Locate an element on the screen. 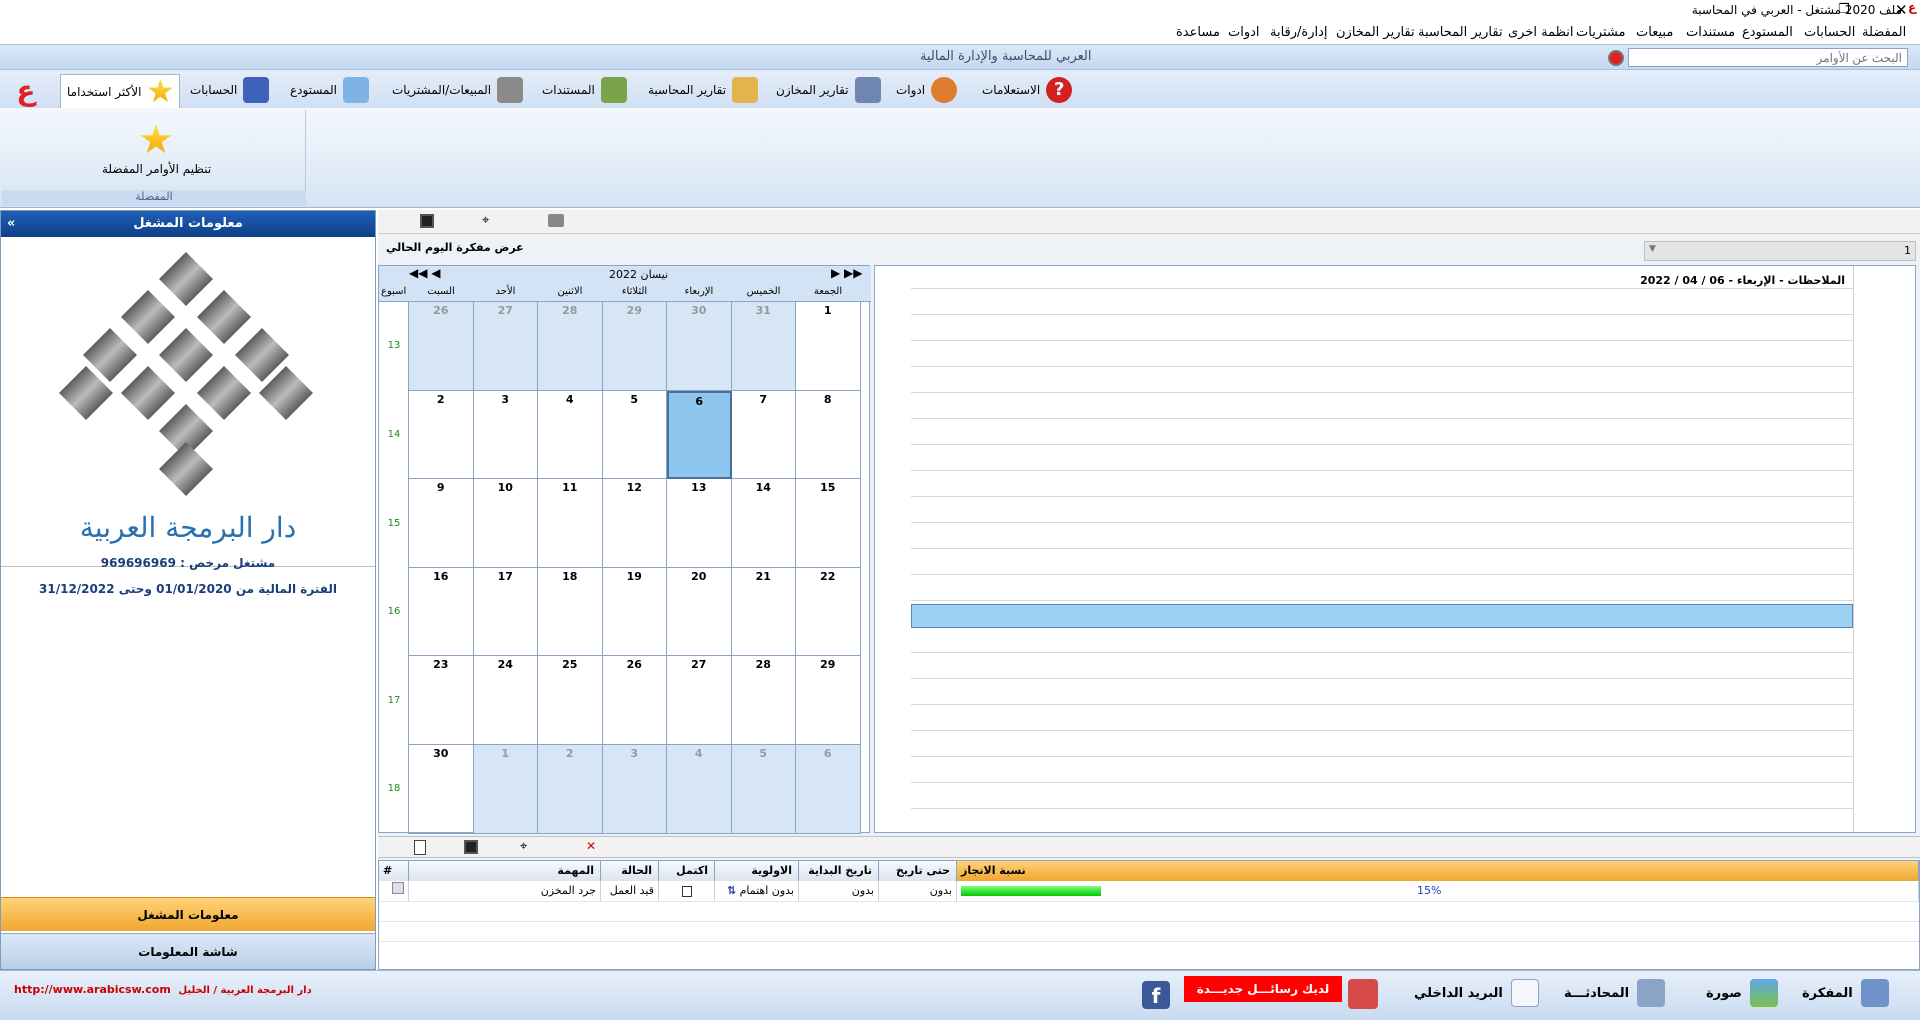 The width and height of the screenshot is (1920, 1020). save-icon is located at coordinates (427, 221).